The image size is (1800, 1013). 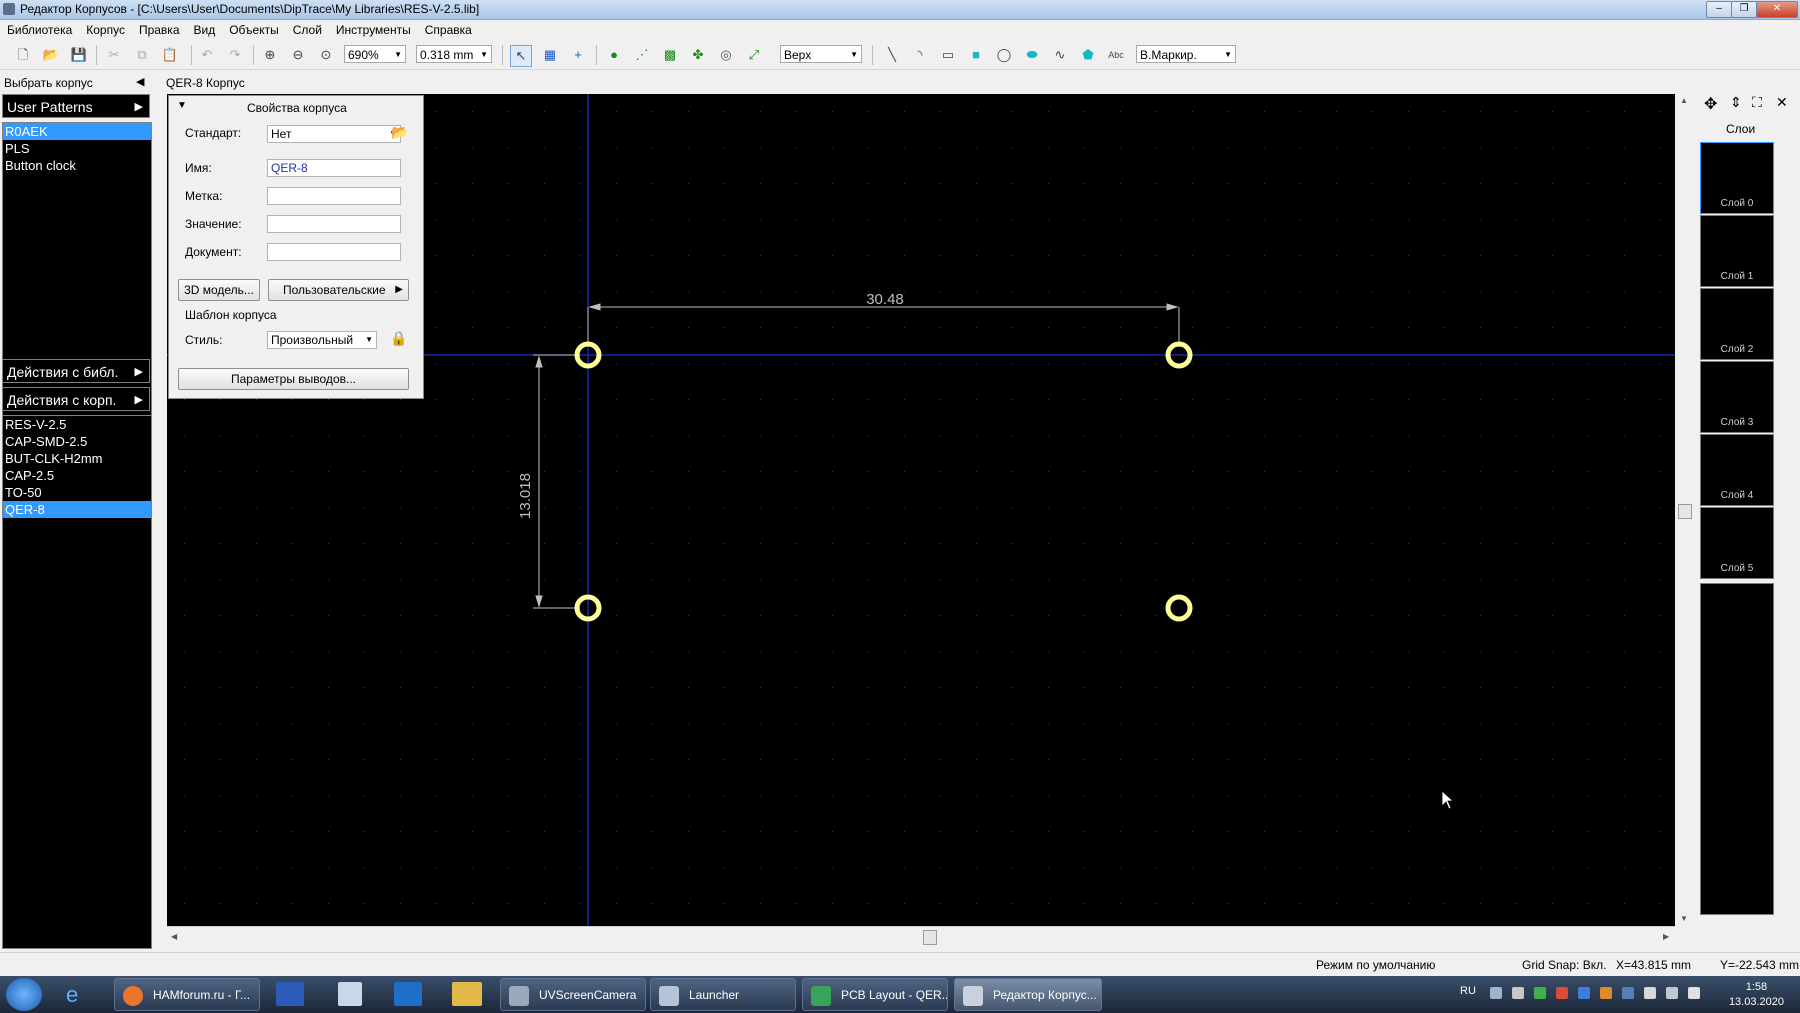 I want to click on name-field: QER-8, so click(x=334, y=168).